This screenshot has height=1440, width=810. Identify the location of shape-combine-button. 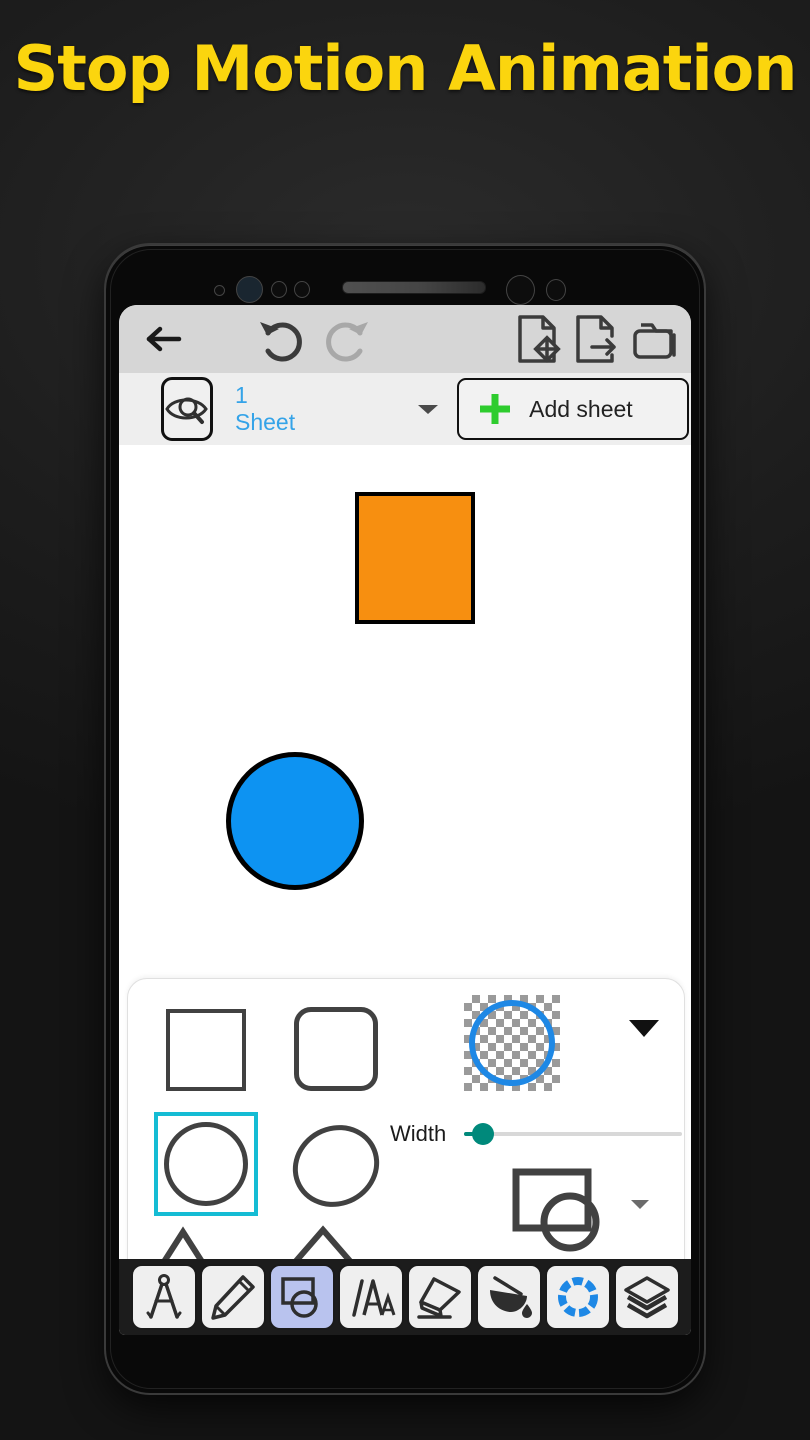
(563, 1210).